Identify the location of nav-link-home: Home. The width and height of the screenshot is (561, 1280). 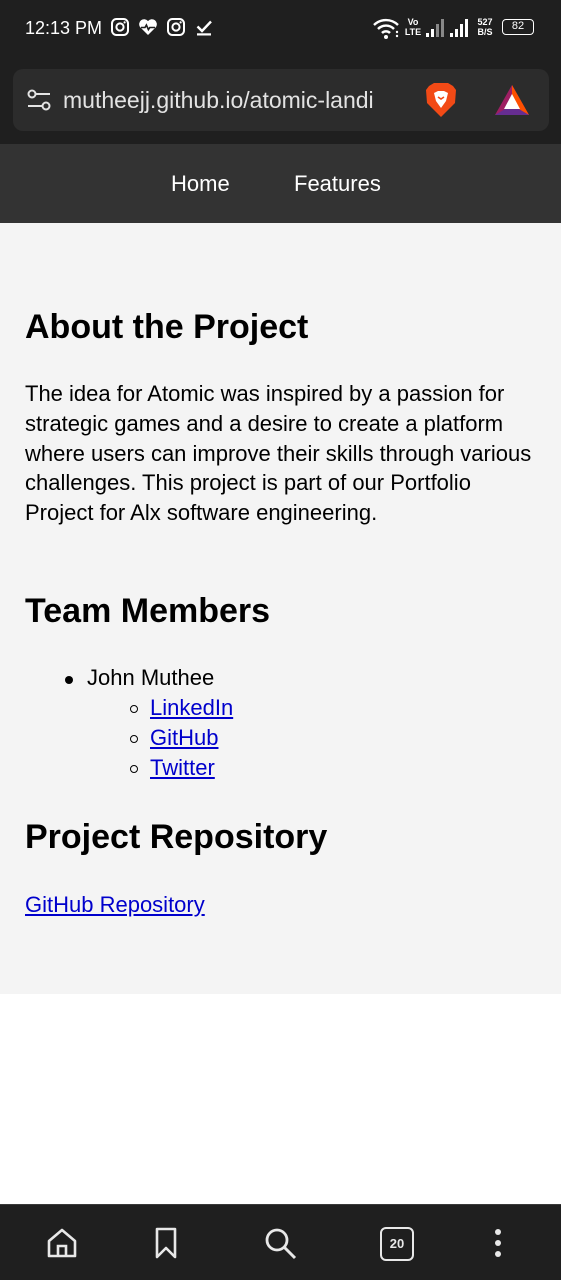
(200, 184).